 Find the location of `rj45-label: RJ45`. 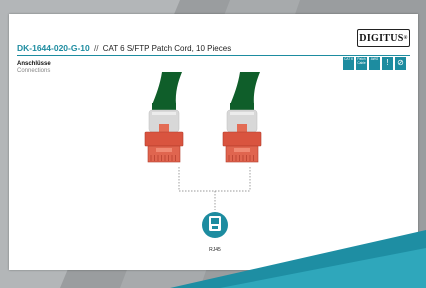

rj45-label: RJ45 is located at coordinates (215, 250).